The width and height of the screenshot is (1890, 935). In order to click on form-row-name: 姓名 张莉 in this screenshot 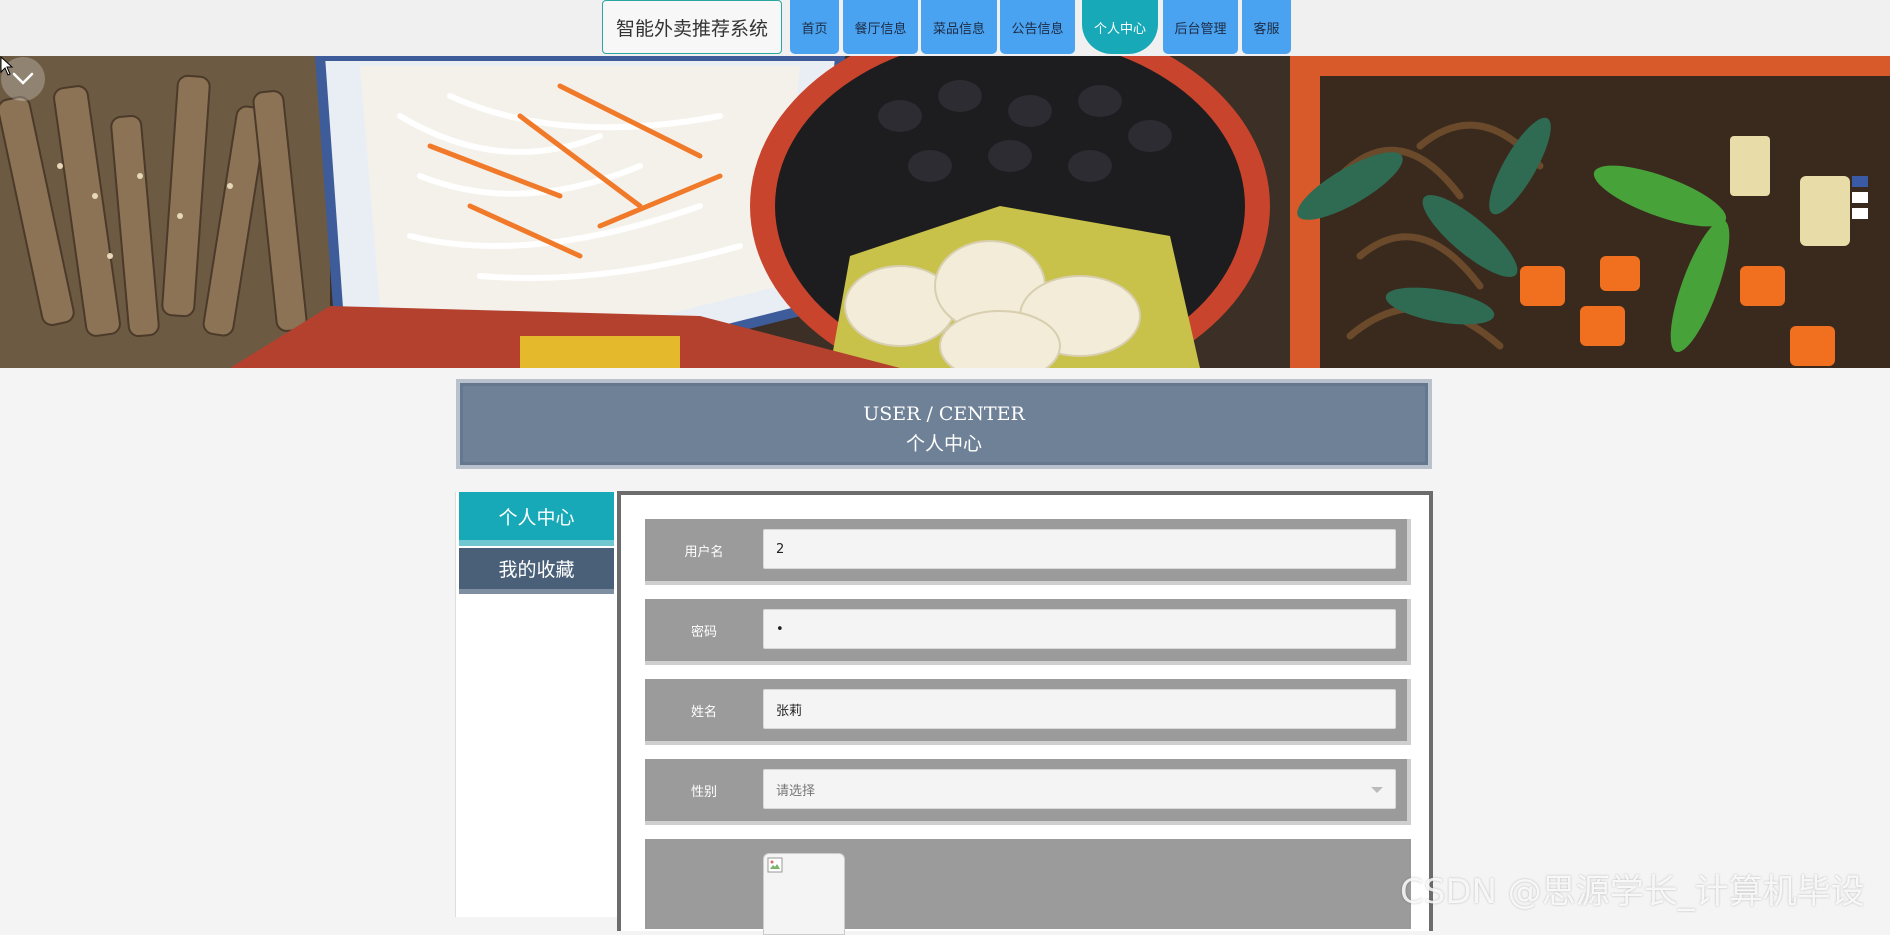, I will do `click(1028, 712)`.